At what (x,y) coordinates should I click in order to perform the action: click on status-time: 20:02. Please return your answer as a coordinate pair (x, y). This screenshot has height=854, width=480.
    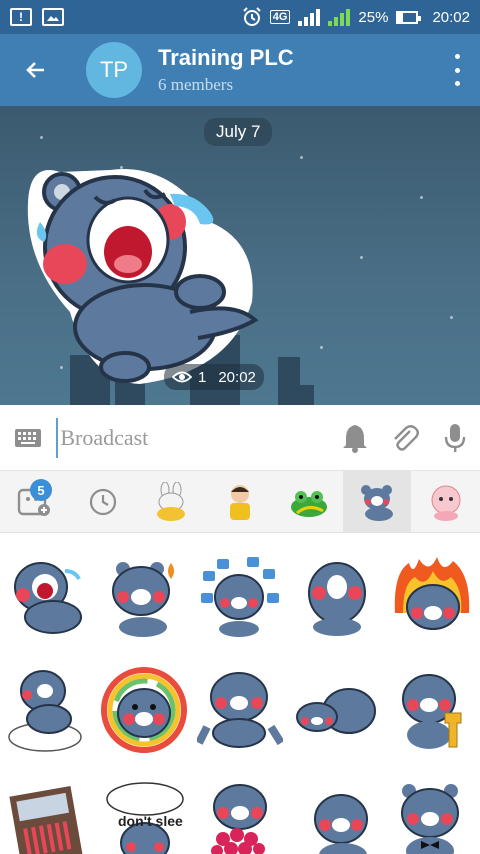
    Looking at the image, I should click on (451, 17).